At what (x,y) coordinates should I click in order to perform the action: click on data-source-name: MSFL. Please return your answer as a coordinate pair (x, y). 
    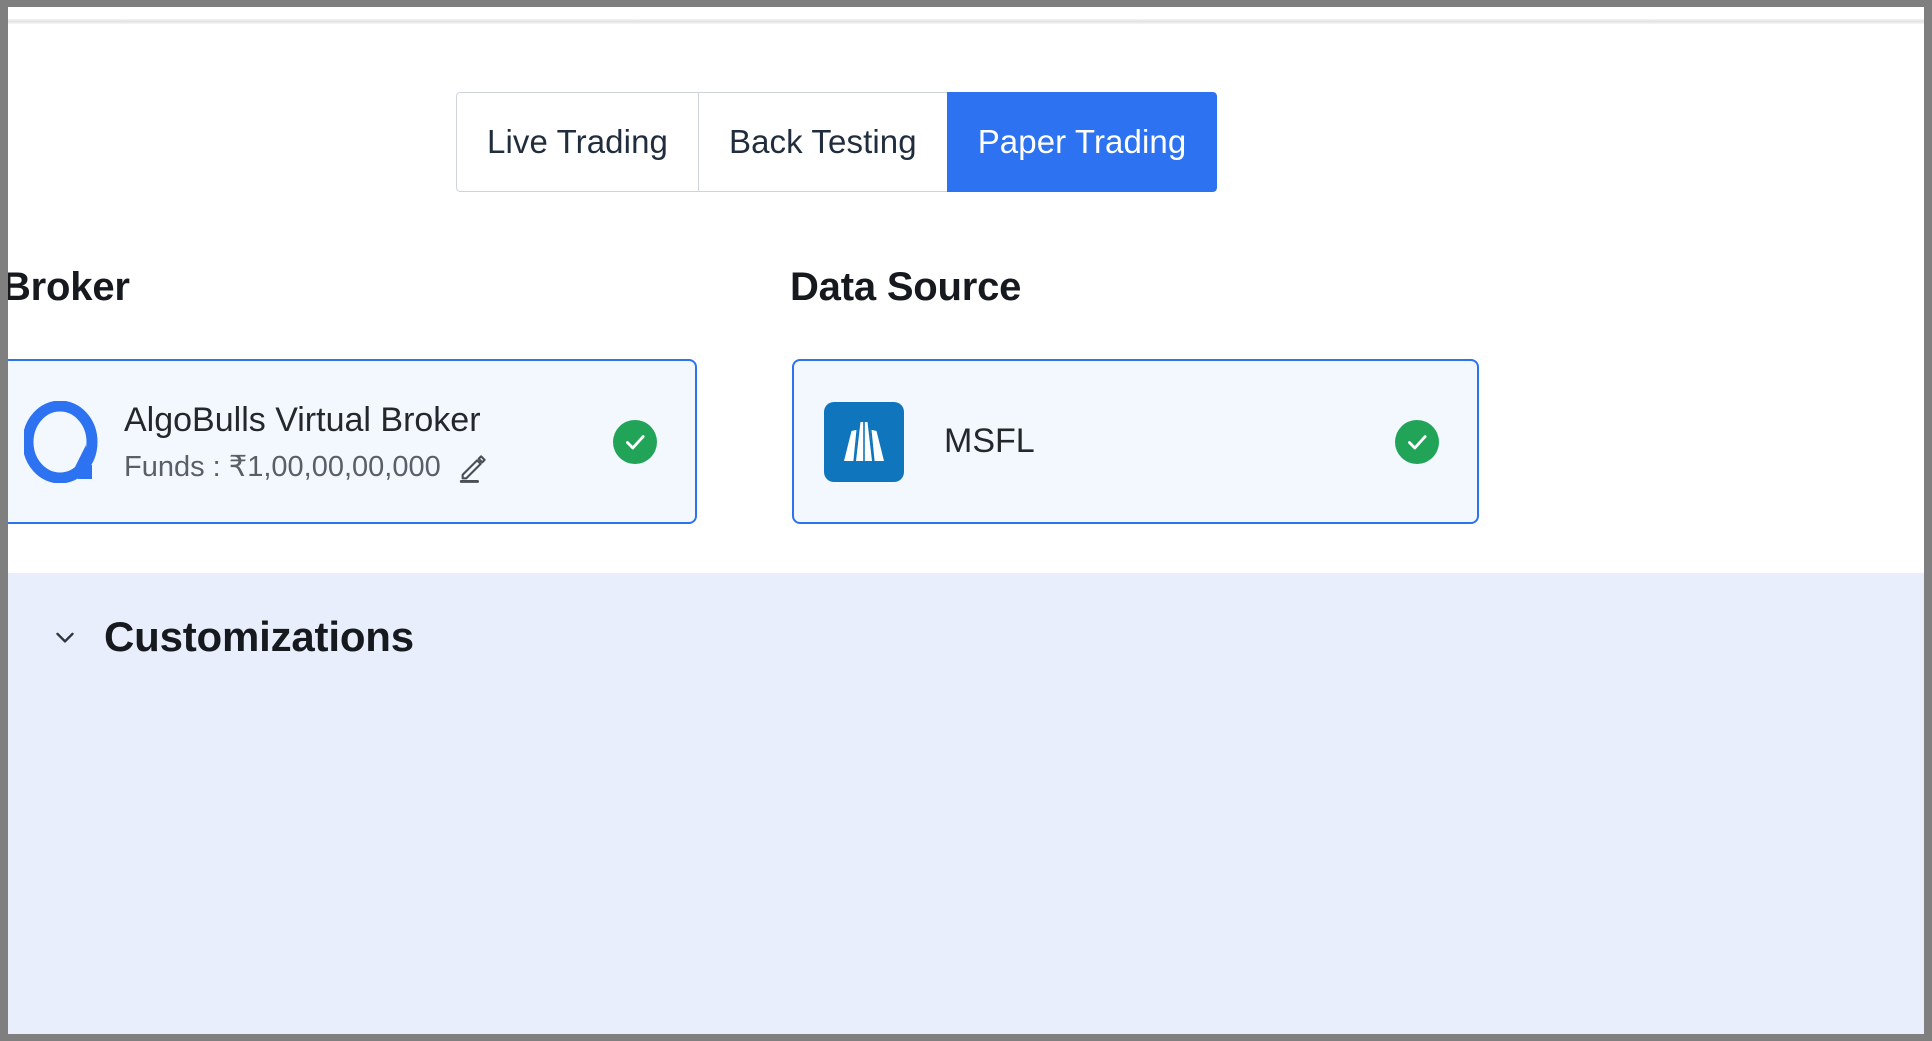
    Looking at the image, I should click on (989, 441).